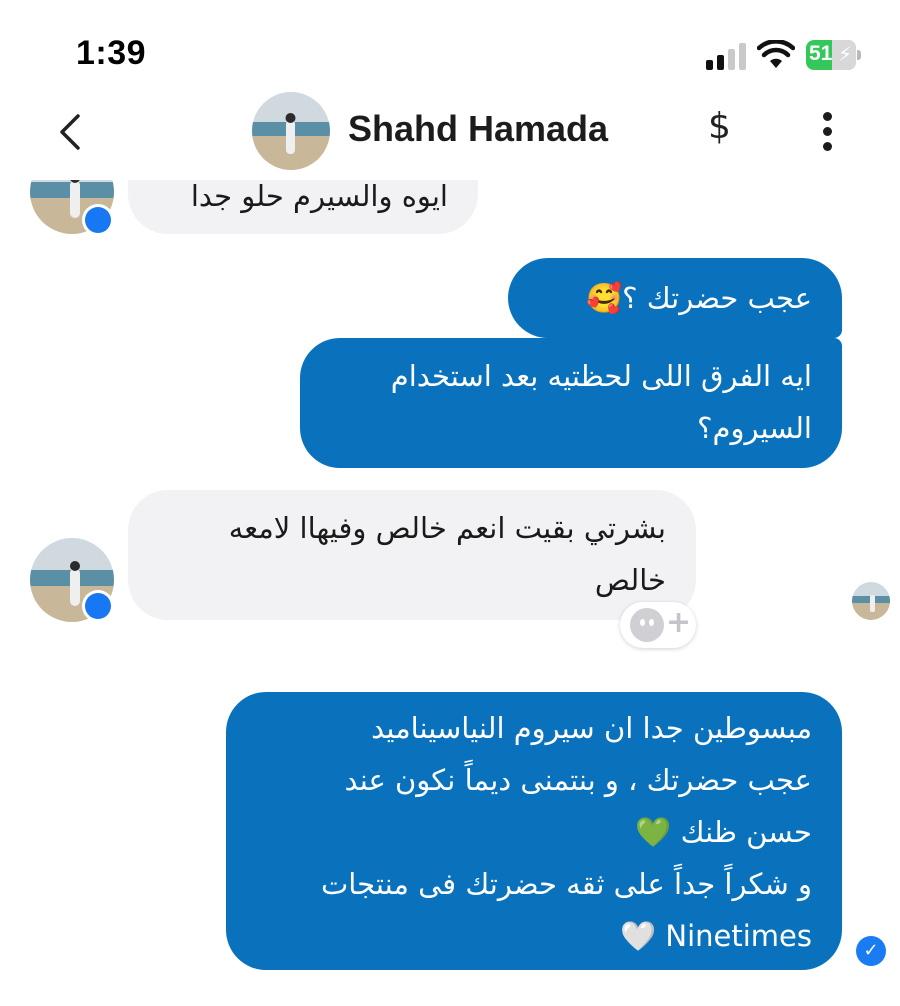 The height and width of the screenshot is (1006, 900). I want to click on message-bubble-incoming: ايوه والسيرم حلو جدا, so click(303, 207).